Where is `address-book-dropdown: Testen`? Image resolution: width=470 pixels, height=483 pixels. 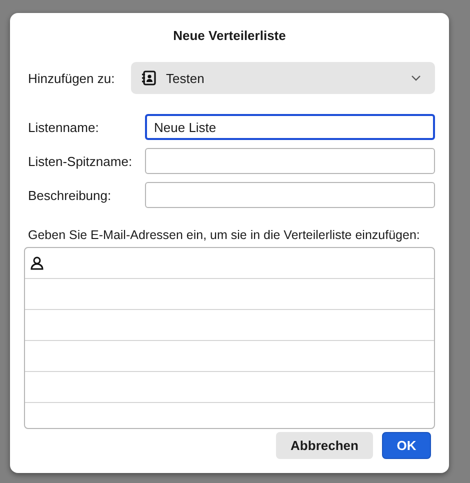
address-book-dropdown: Testen is located at coordinates (283, 78).